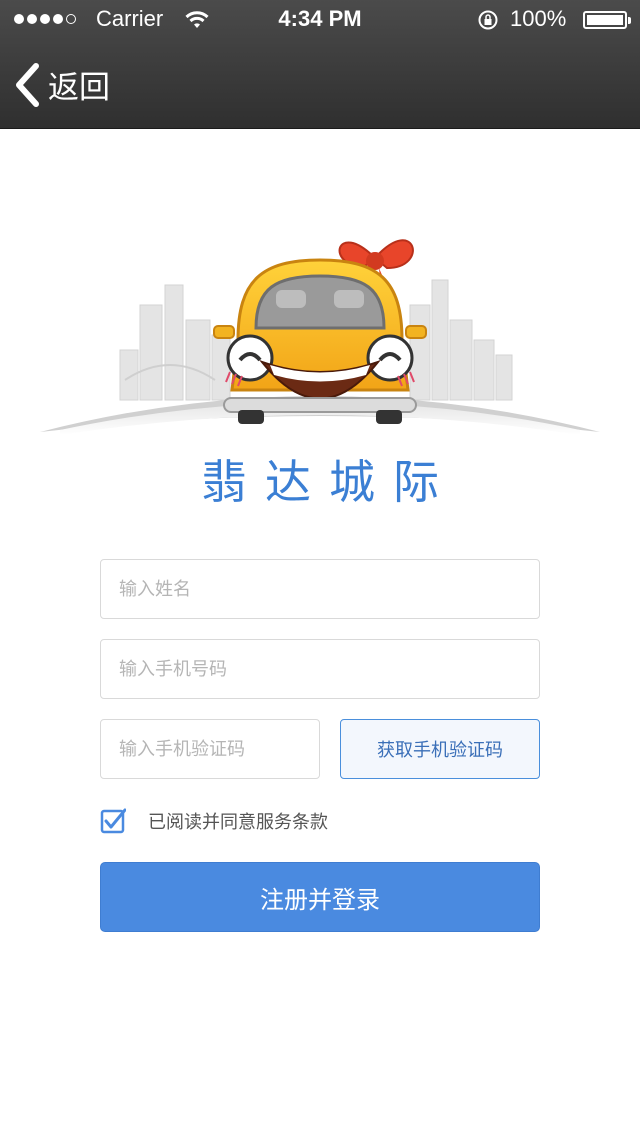 The width and height of the screenshot is (640, 1136). What do you see at coordinates (320, 589) in the screenshot?
I see `name-input` at bounding box center [320, 589].